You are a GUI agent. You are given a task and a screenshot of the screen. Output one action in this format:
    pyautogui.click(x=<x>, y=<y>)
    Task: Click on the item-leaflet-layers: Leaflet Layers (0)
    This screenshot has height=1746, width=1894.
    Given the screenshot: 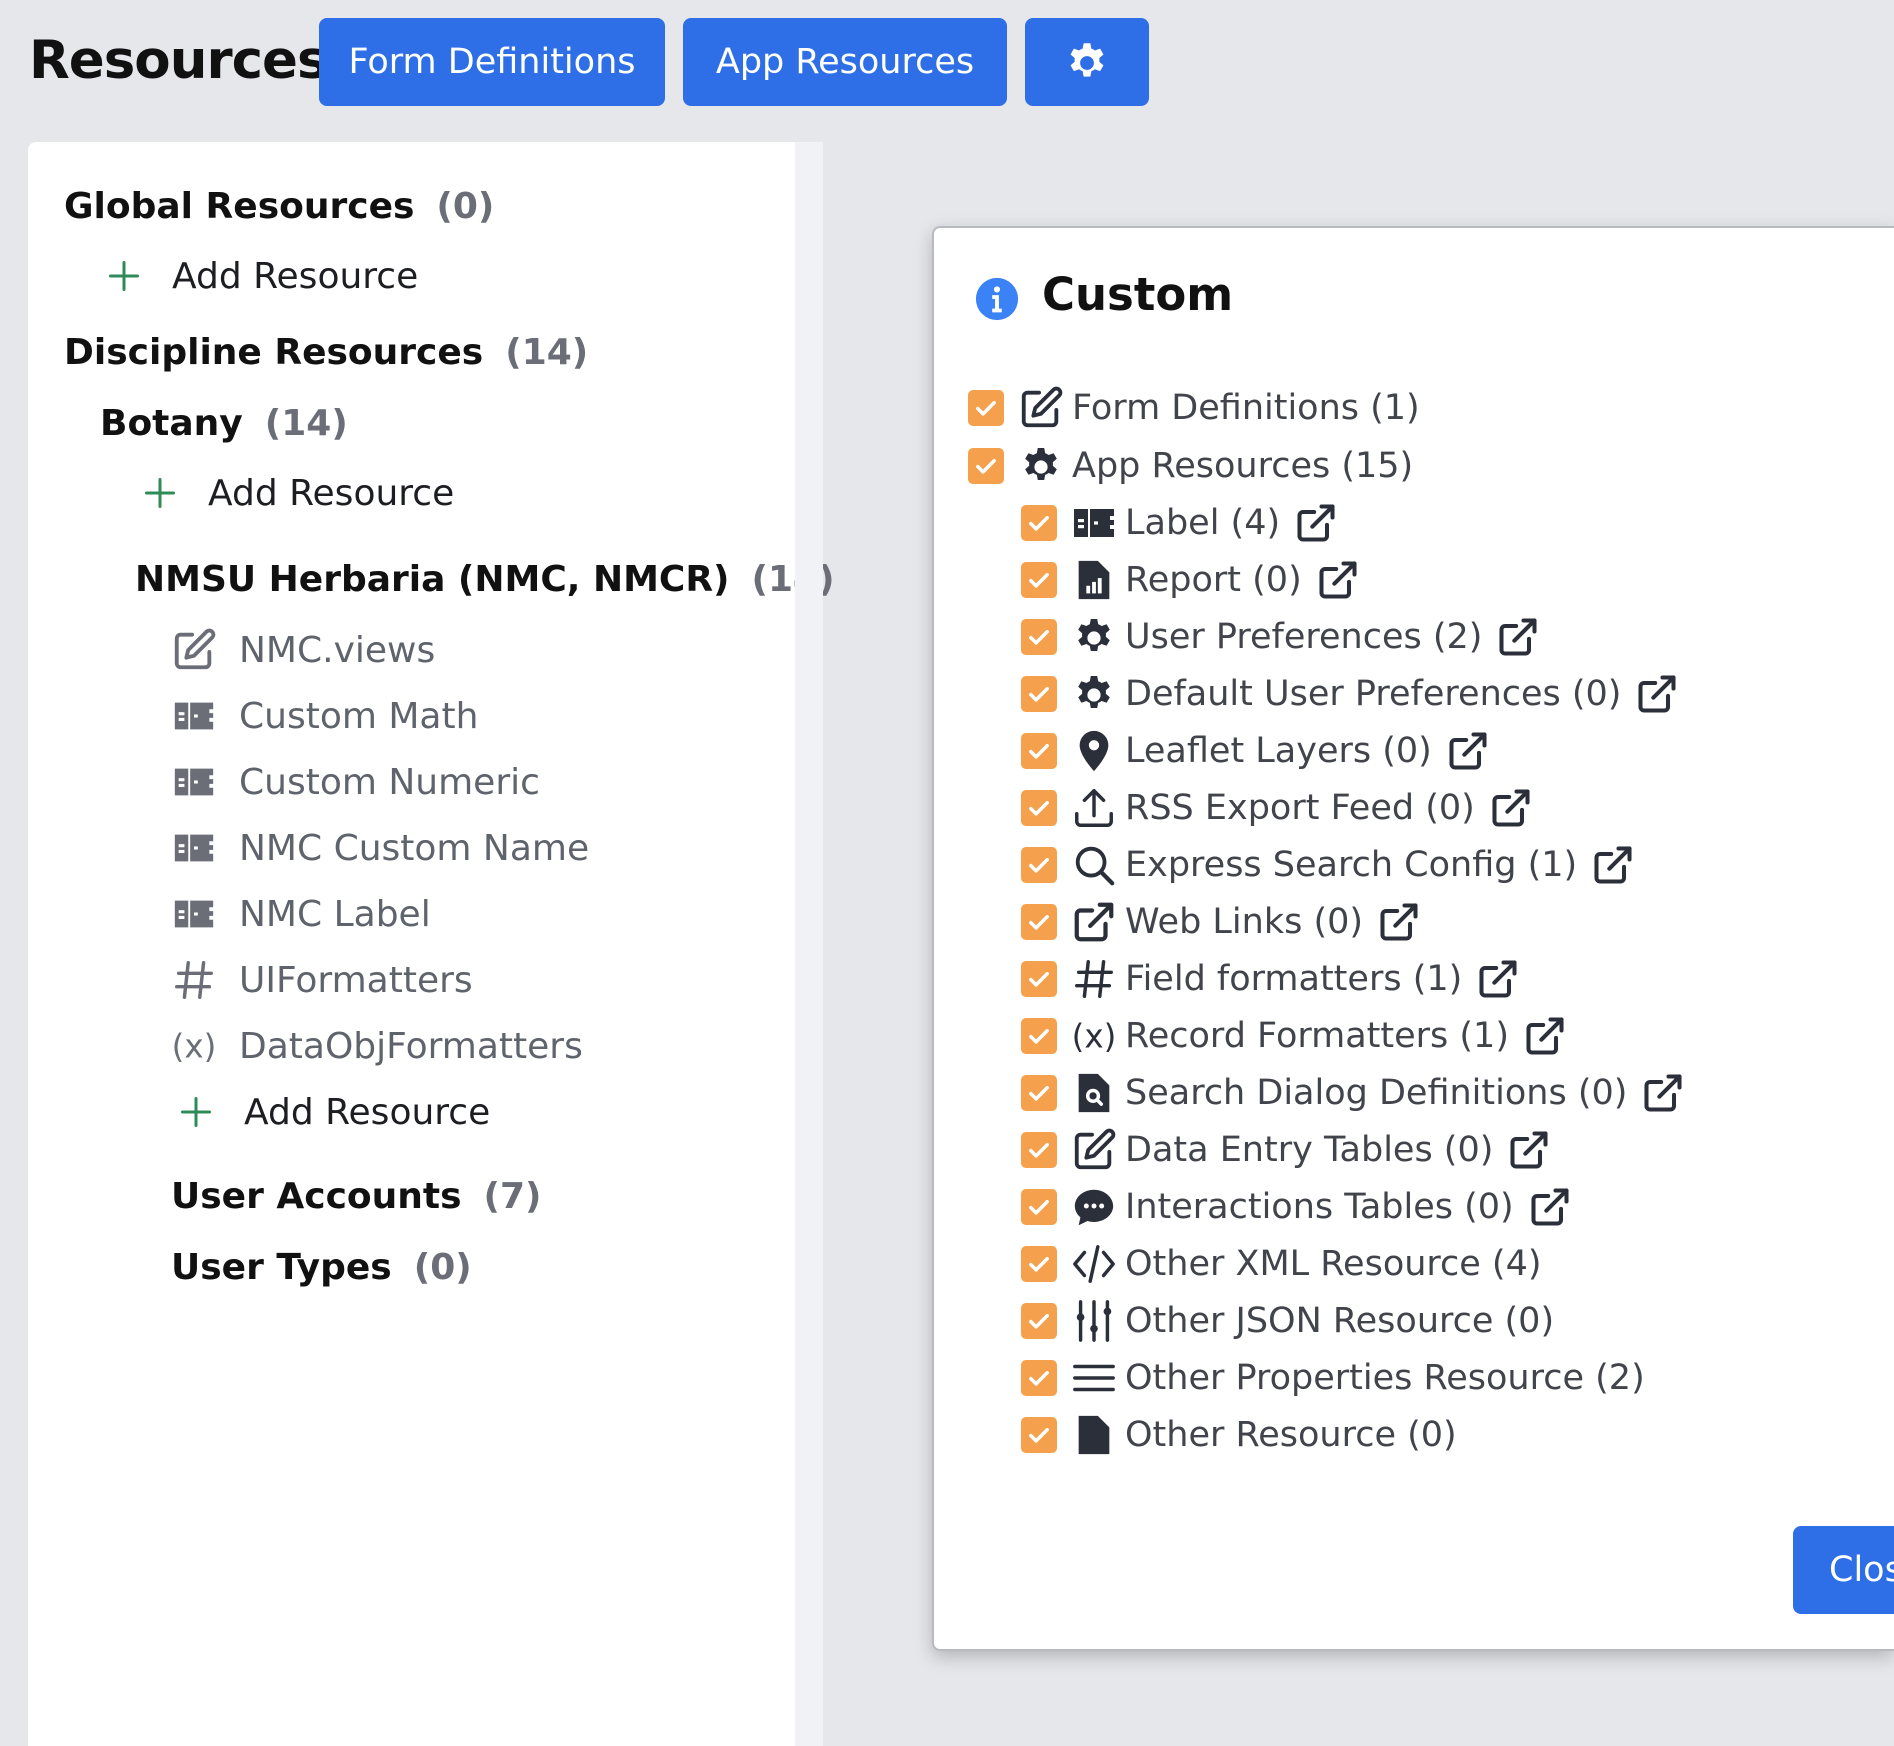 What is the action you would take?
    pyautogui.click(x=1255, y=751)
    